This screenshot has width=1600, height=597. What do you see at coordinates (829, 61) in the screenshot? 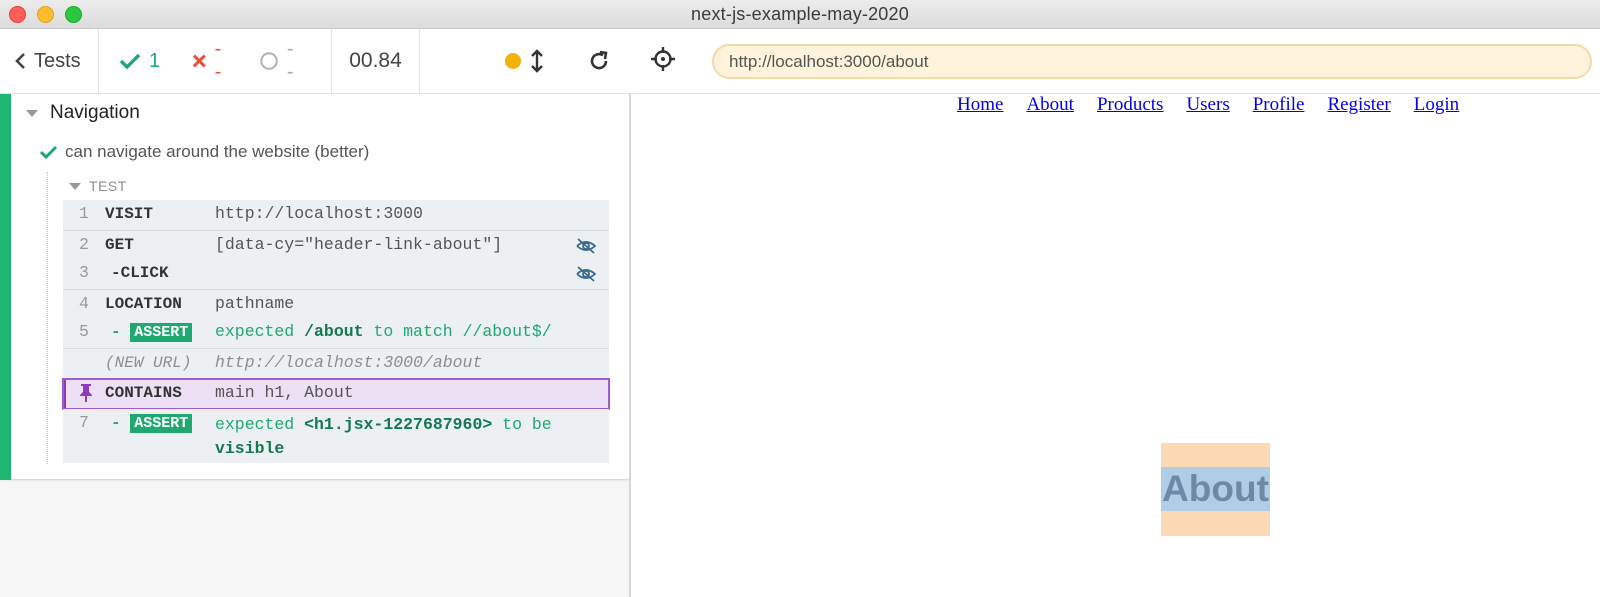
I see `url-text: http://localhost:3000/about` at bounding box center [829, 61].